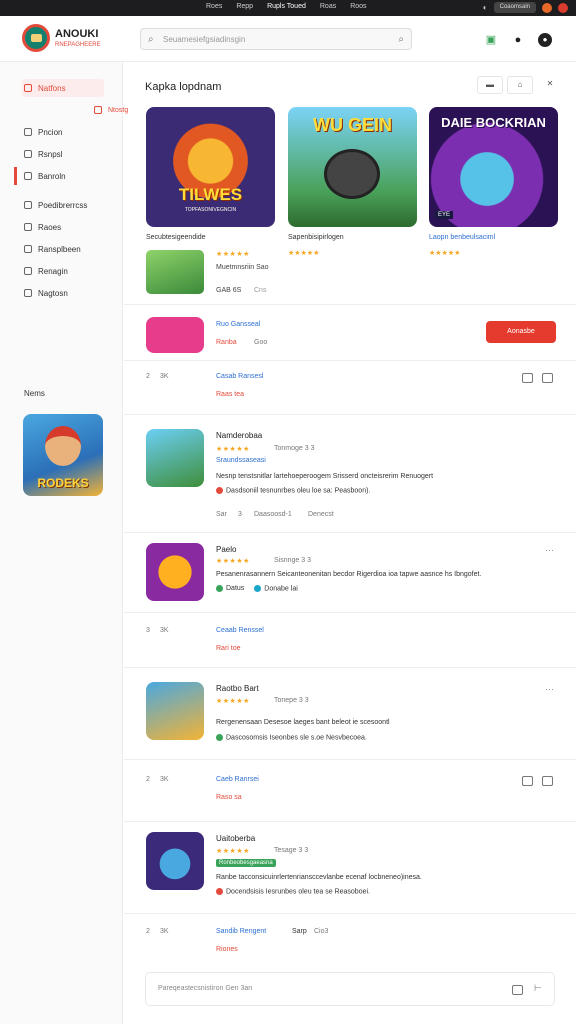  What do you see at coordinates (175, 335) in the screenshot?
I see `controller-thumbnail` at bounding box center [175, 335].